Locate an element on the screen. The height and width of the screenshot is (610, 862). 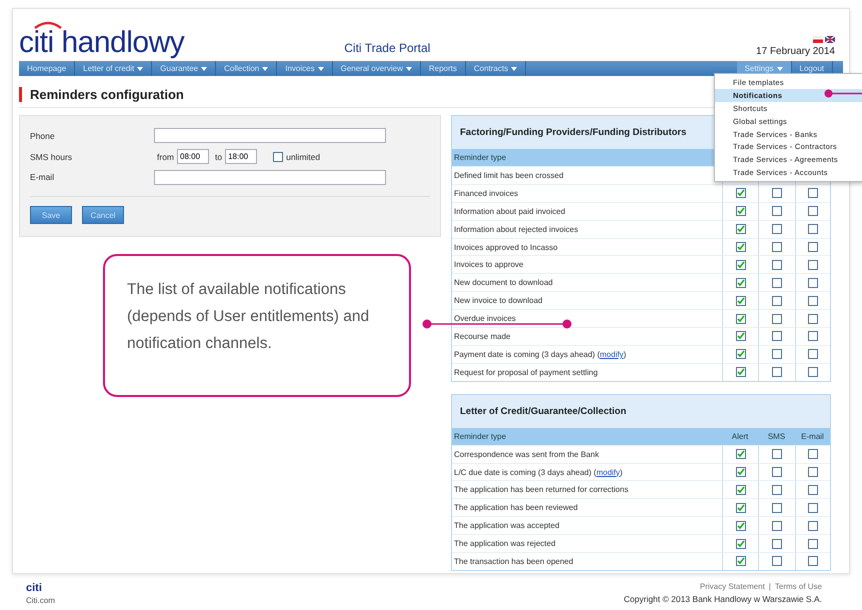
email-input is located at coordinates (270, 177).